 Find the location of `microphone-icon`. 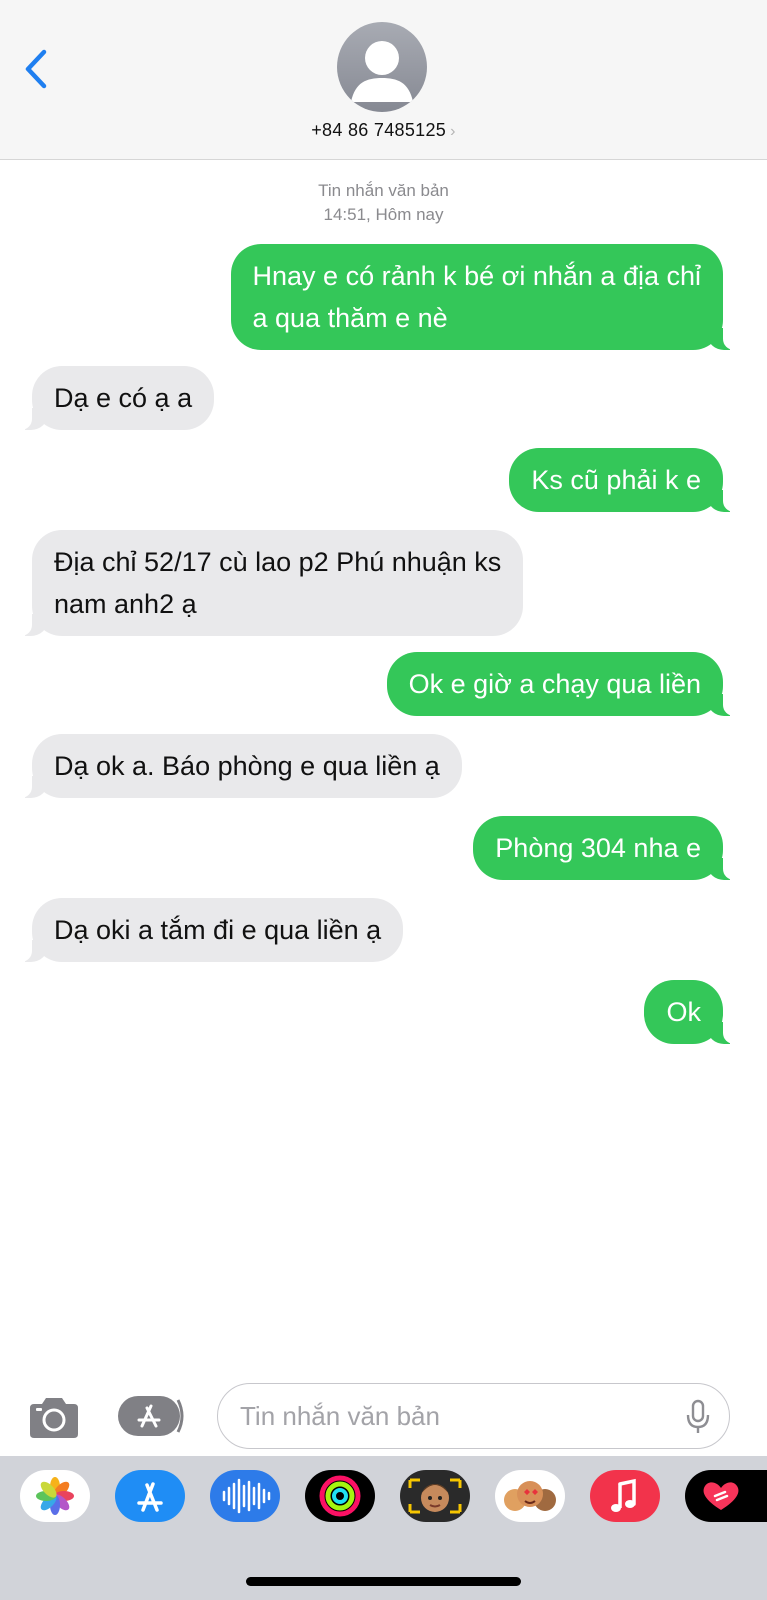

microphone-icon is located at coordinates (698, 1417).